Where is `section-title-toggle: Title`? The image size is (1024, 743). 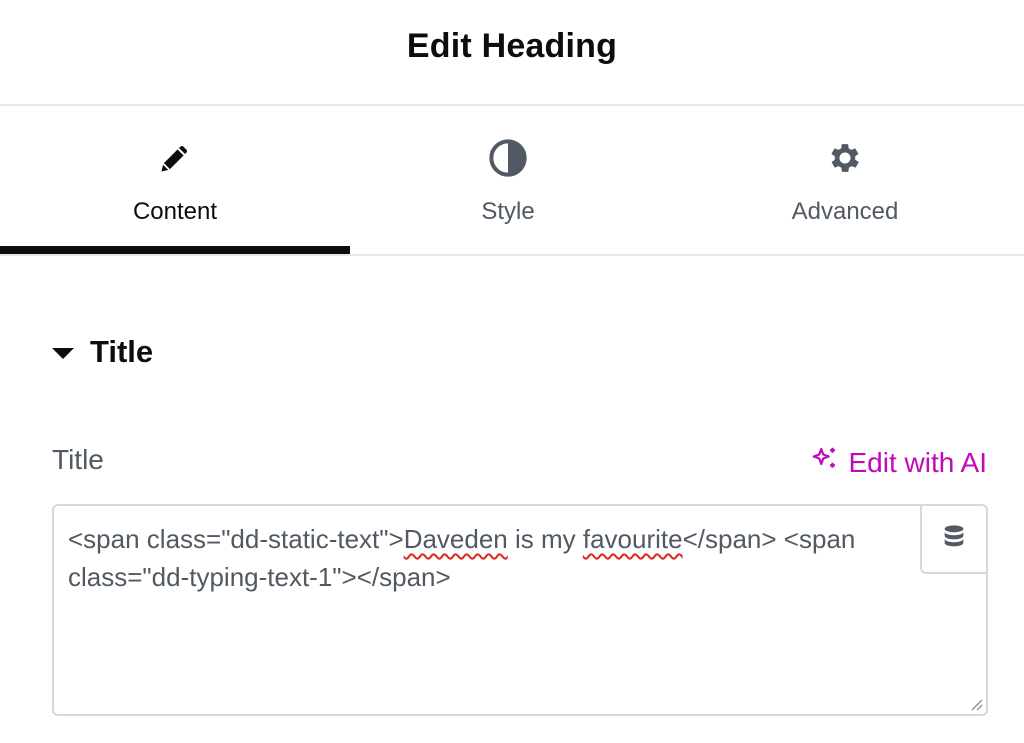
section-title-toggle: Title is located at coordinates (102, 352).